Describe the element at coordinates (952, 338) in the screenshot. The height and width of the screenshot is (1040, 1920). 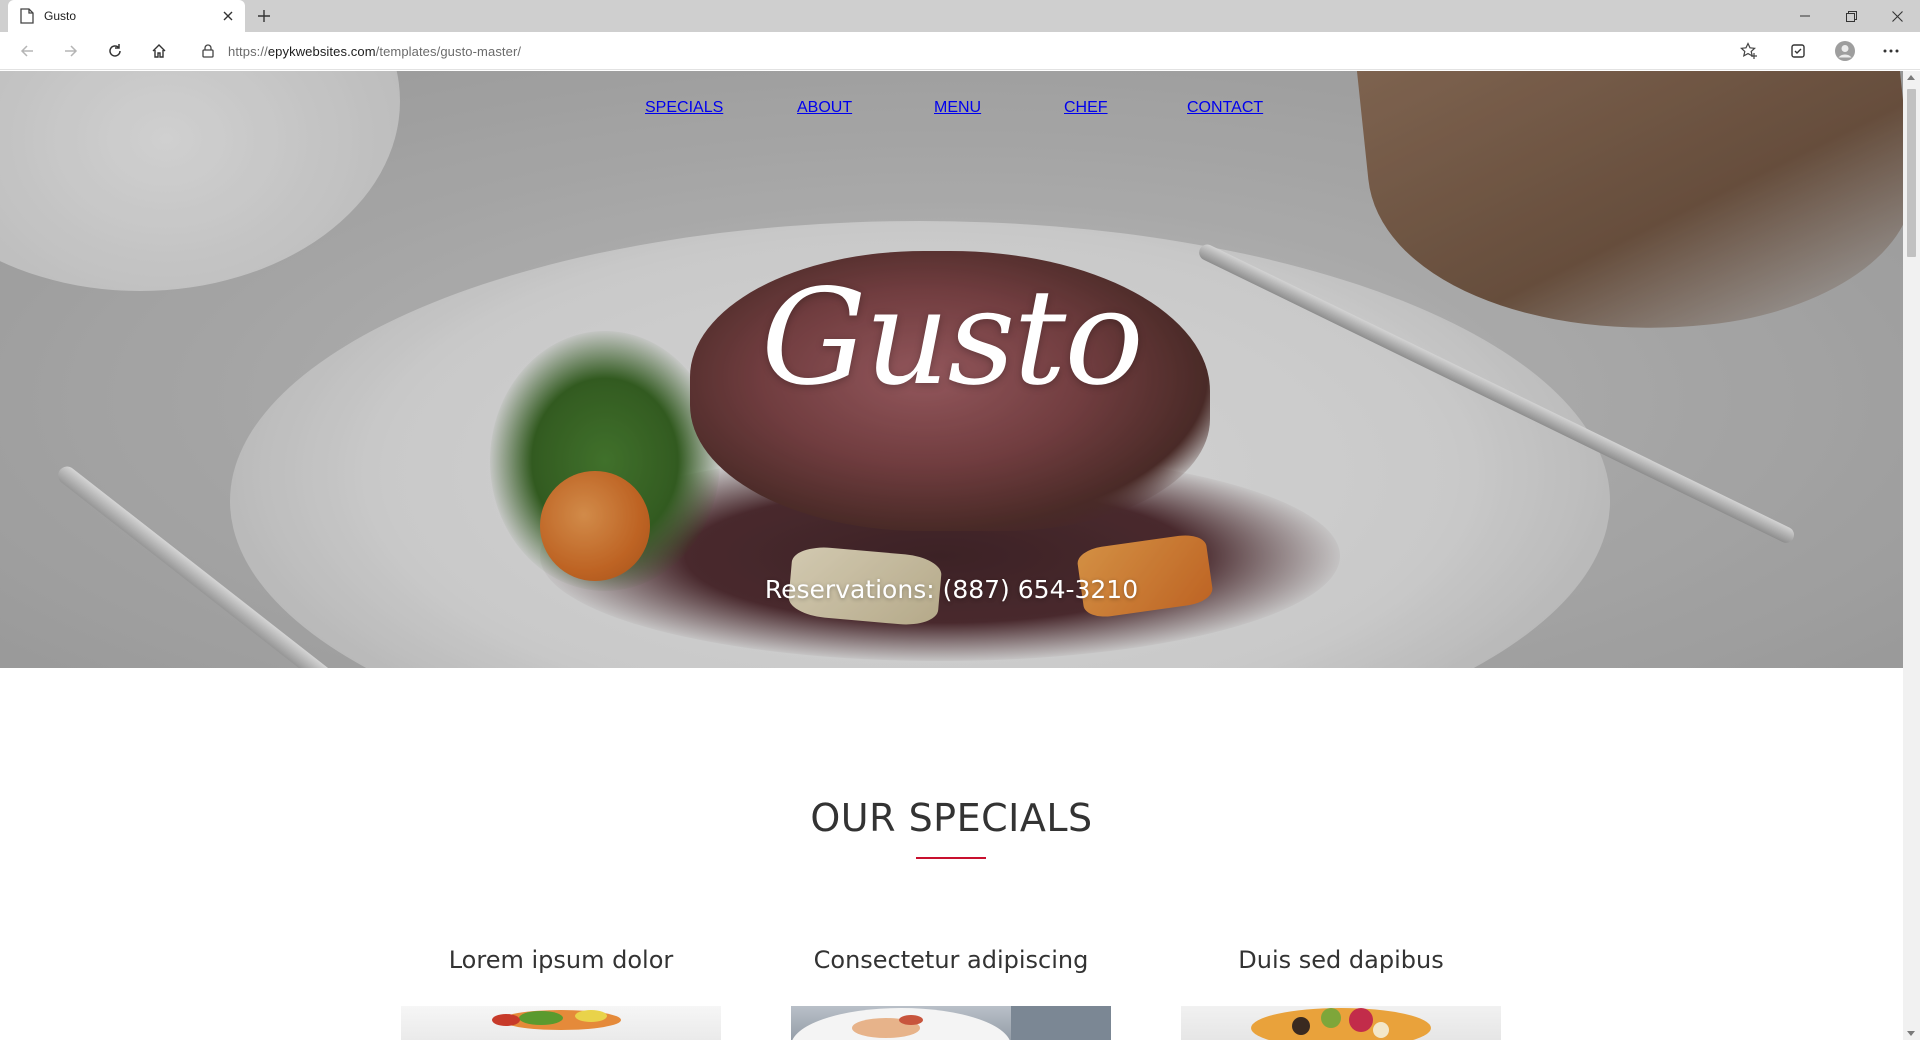
I see `site-logo: Gusto` at that location.